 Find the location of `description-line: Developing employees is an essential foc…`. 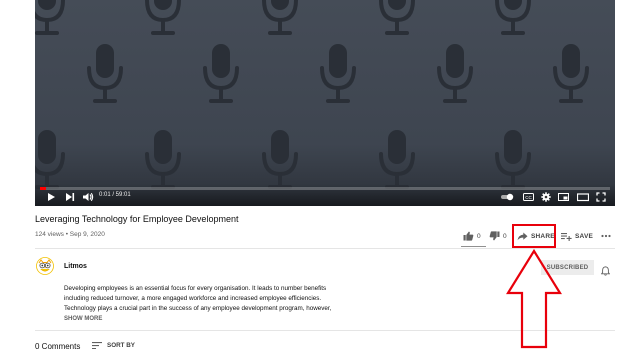

description-line: Developing employees is an essential foc… is located at coordinates (195, 288).